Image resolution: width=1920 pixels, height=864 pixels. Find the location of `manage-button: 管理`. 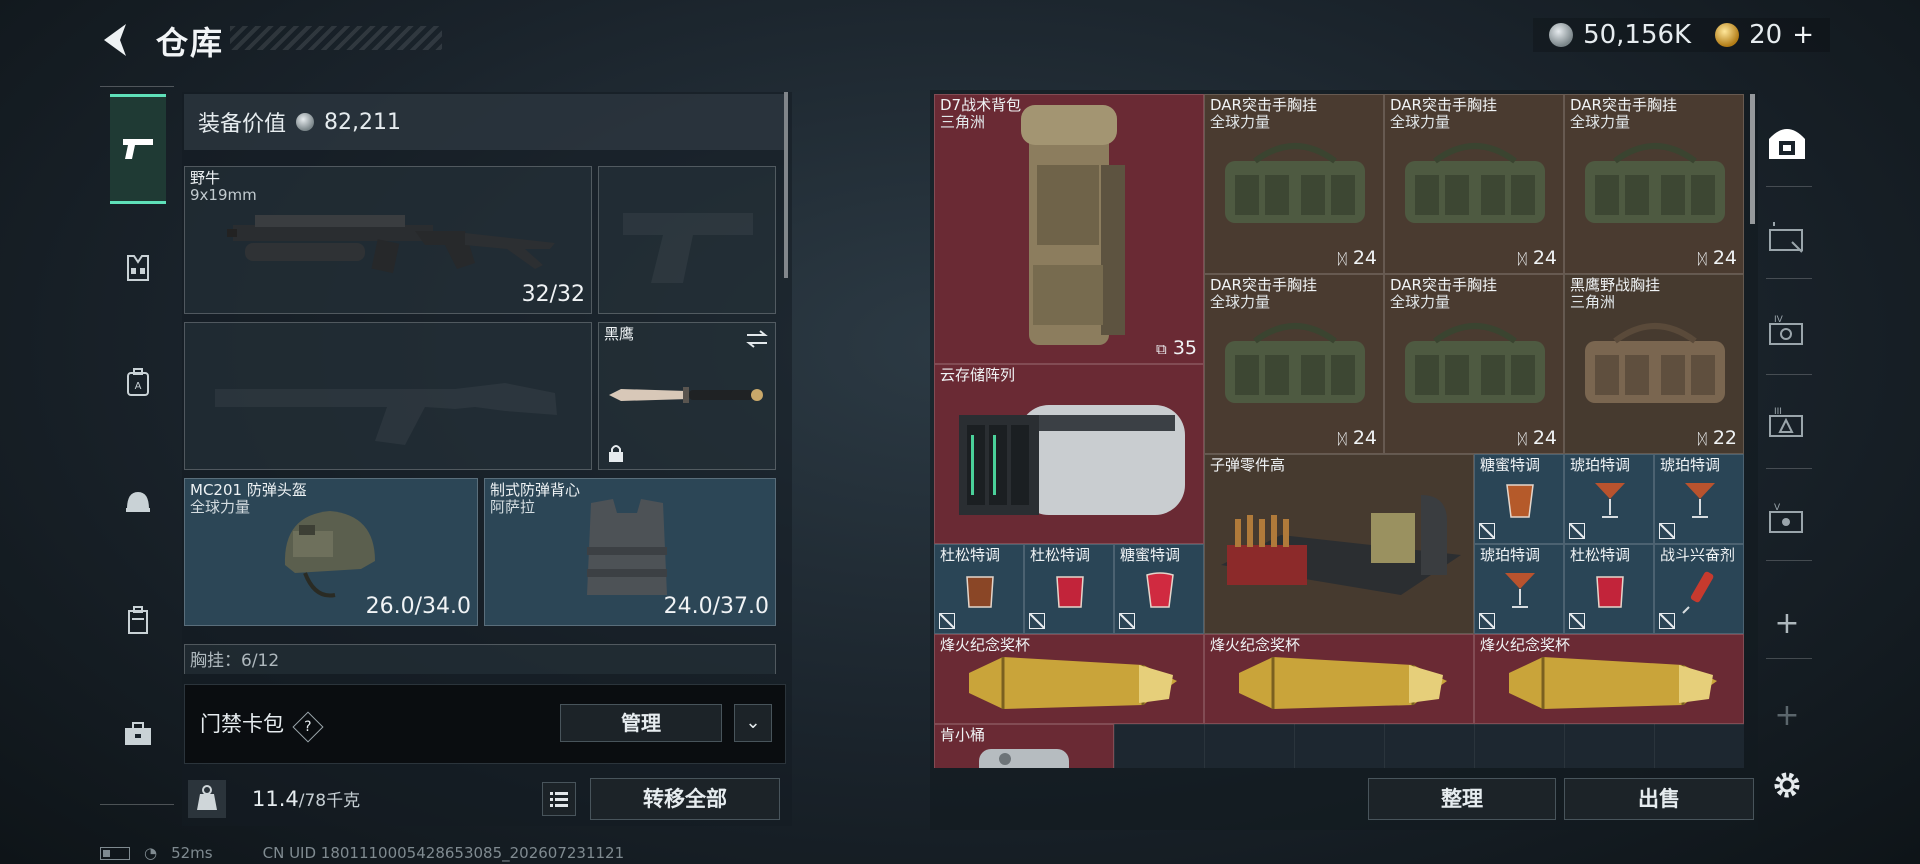

manage-button: 管理 is located at coordinates (641, 723).